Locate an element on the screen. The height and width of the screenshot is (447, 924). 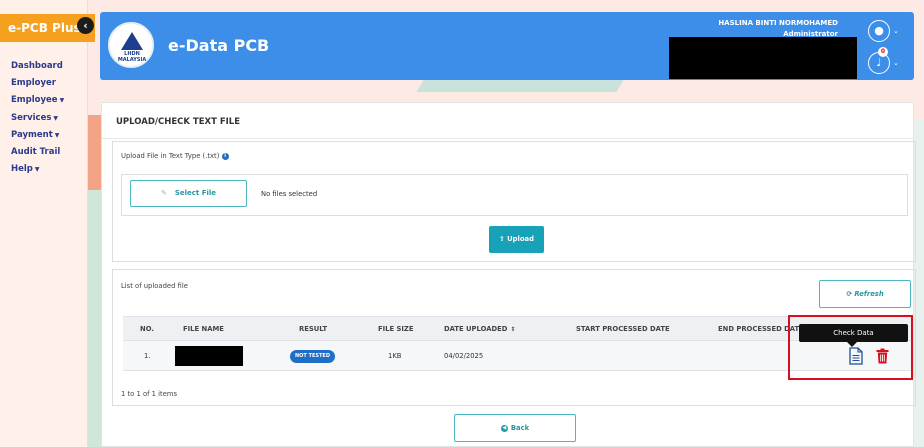
column-header-file-name: FILE NAME is located at coordinates (203, 329).